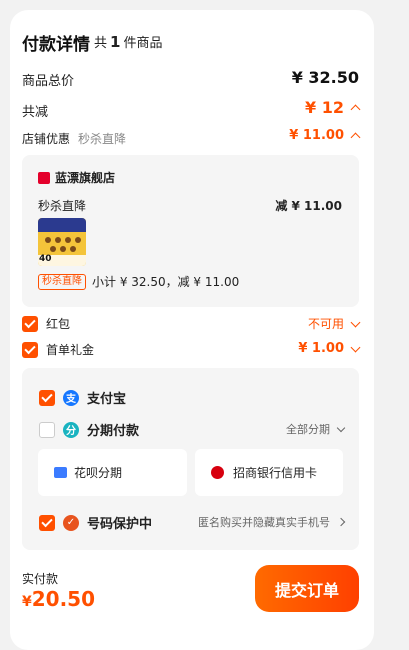 This screenshot has width=409, height=650. I want to click on page-title: 付款详情, so click(56, 45).